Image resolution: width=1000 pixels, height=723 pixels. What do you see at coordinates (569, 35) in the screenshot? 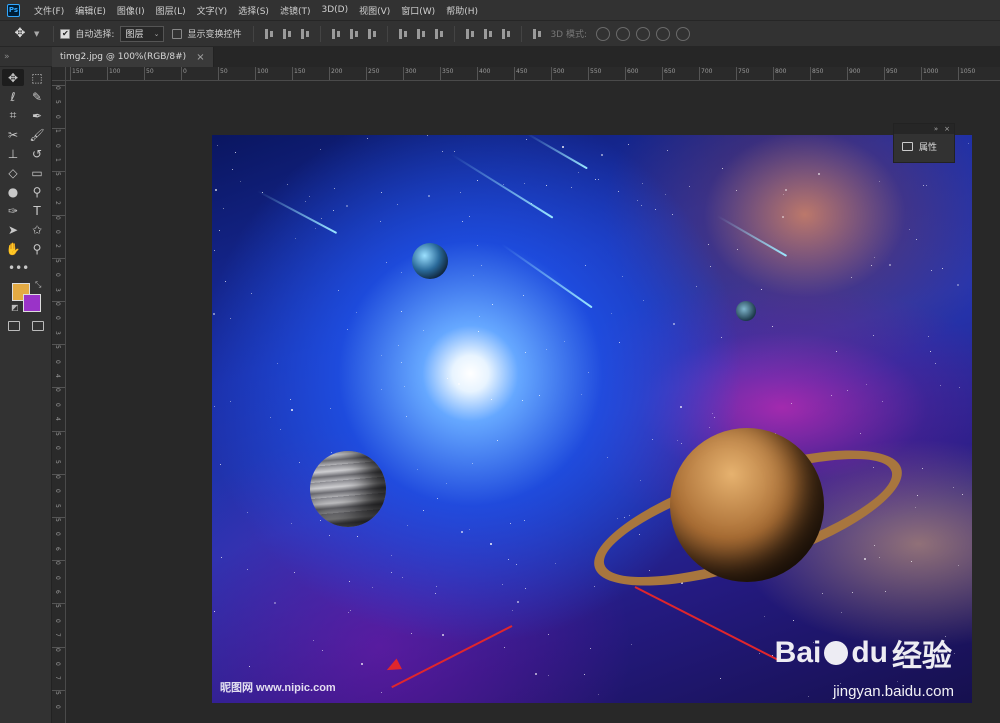
I see `mode-3d-label: 3D 模式:` at bounding box center [569, 35].